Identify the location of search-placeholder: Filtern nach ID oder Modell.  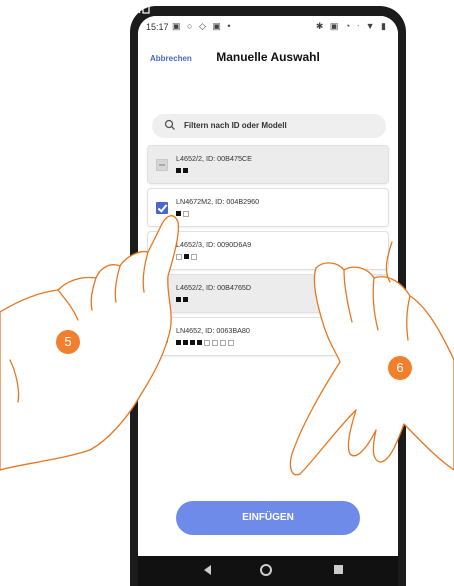
(235, 125).